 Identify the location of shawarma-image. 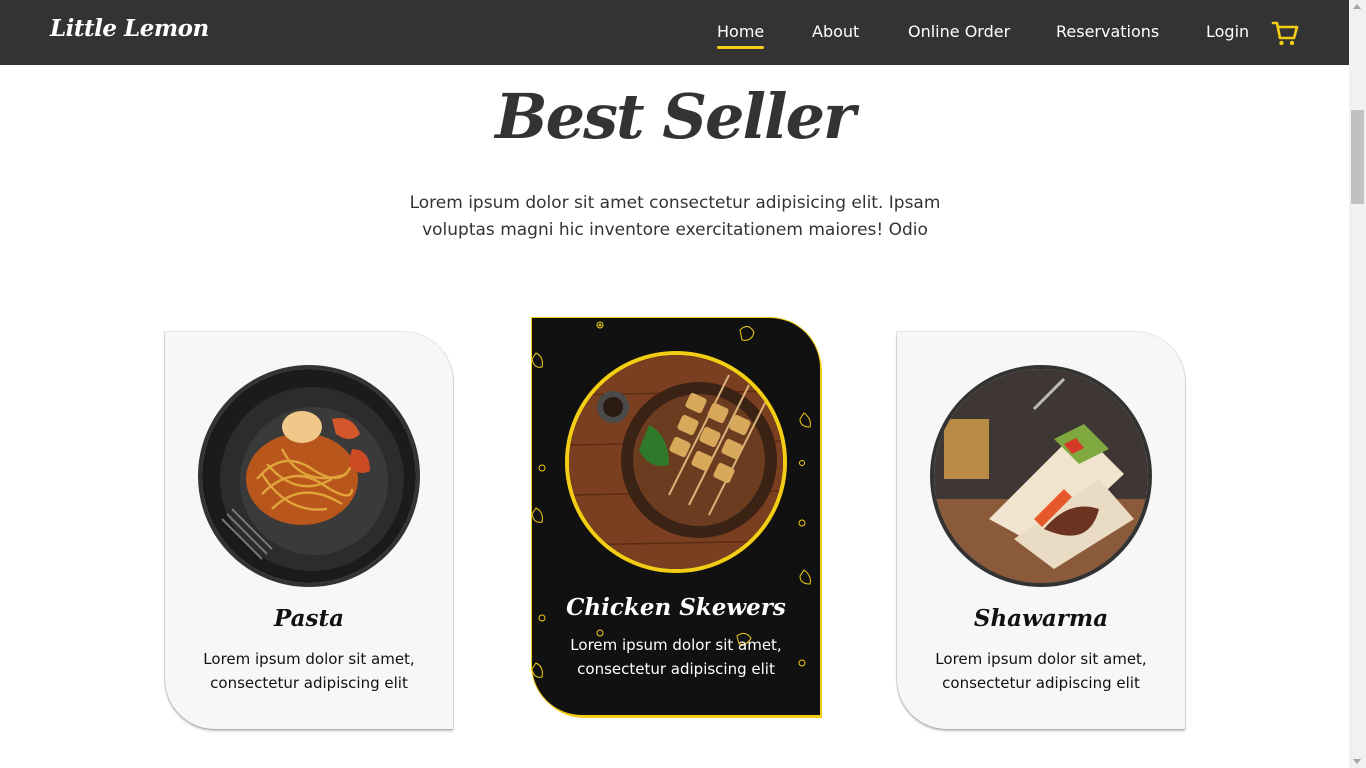
(1041, 476).